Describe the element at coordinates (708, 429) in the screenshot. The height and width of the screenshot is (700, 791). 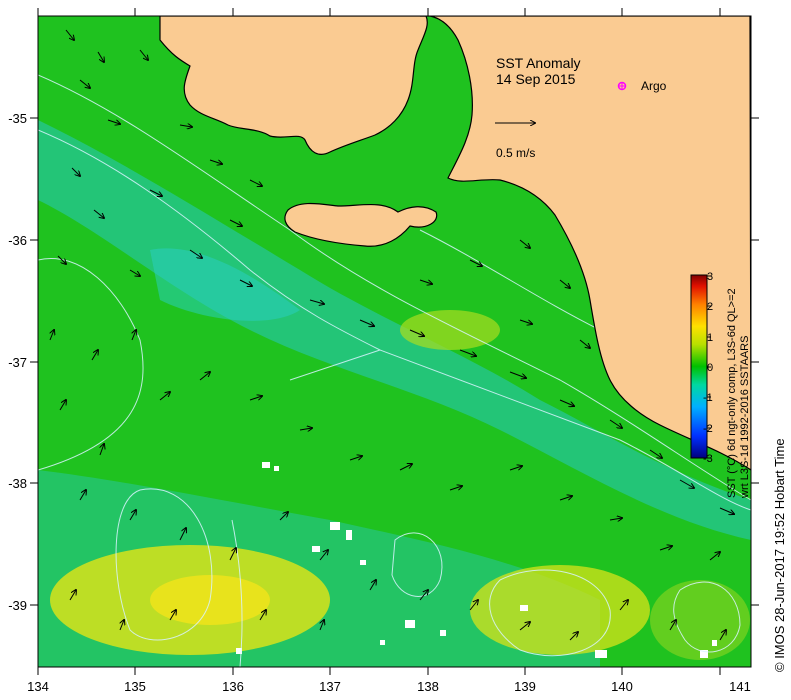
I see `colorbar-tick-neg2: -2` at that location.